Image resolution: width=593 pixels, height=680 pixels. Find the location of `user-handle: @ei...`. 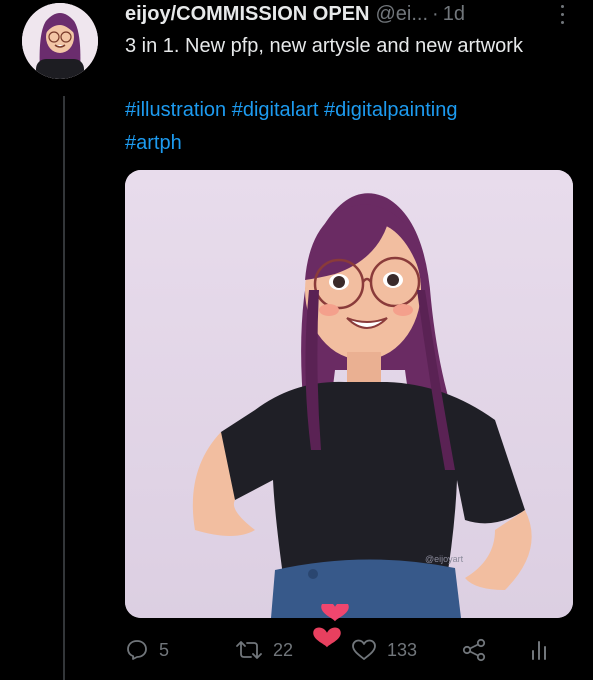

user-handle: @ei... is located at coordinates (401, 14).